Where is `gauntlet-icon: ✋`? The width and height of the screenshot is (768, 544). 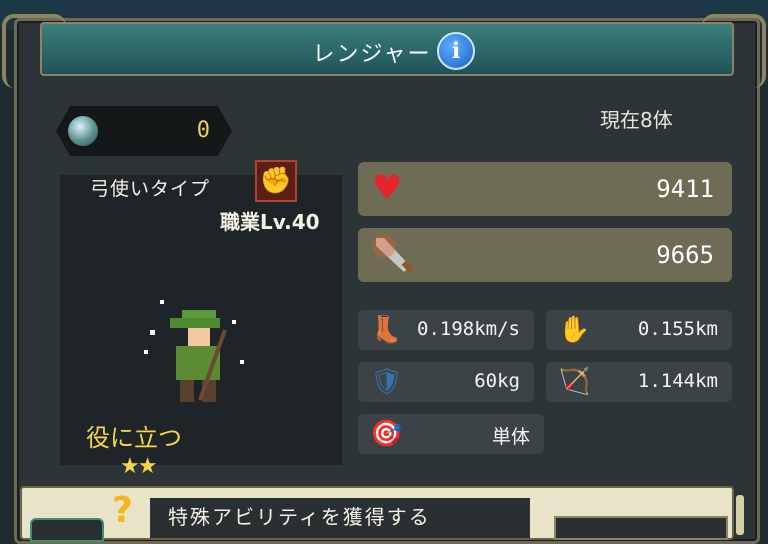 gauntlet-icon: ✋ is located at coordinates (574, 330).